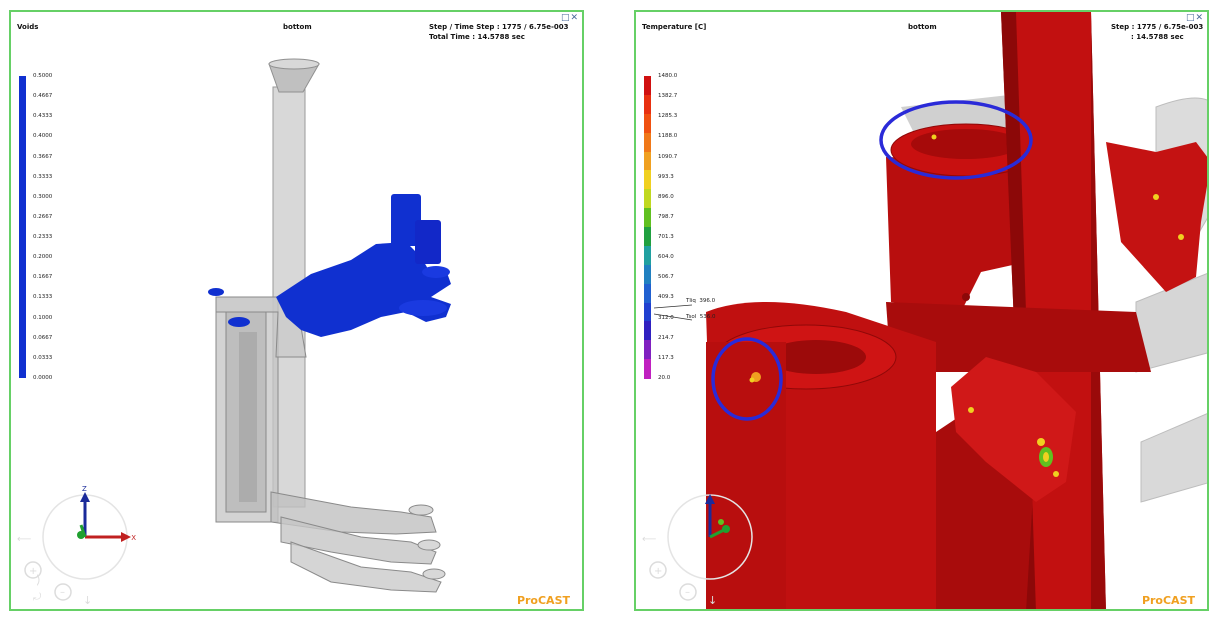 The width and height of the screenshot is (1223, 631). Describe the element at coordinates (84, 489) in the screenshot. I see `axis-z-label: Z` at that location.